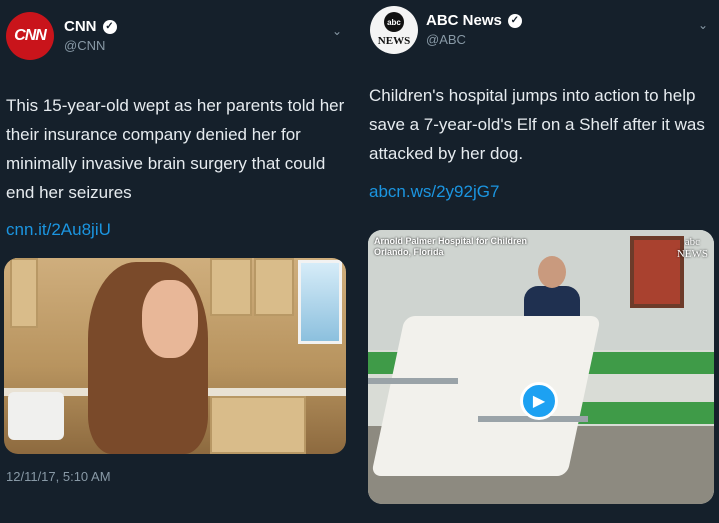 The image size is (719, 523). What do you see at coordinates (446, 39) in the screenshot?
I see `author-handle: @ABC` at bounding box center [446, 39].